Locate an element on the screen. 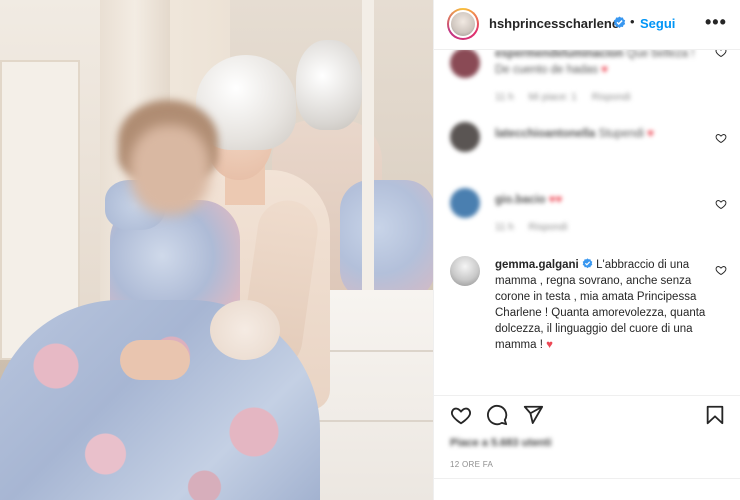  comment-username: espermendeluminacion is located at coordinates (559, 55).